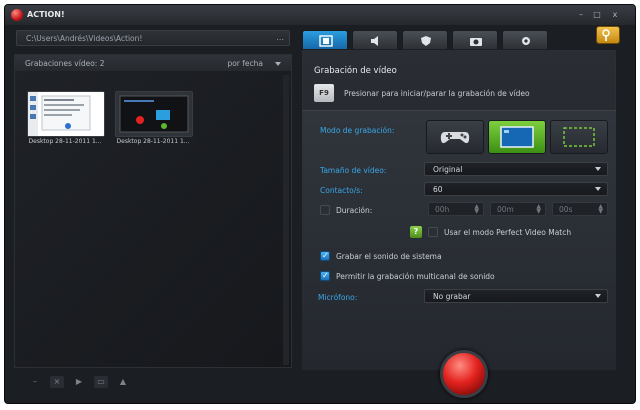 This screenshot has height=410, width=640. Describe the element at coordinates (518, 209) in the screenshot. I see `duration-minutes-input: 00m ▲ ▼` at that location.